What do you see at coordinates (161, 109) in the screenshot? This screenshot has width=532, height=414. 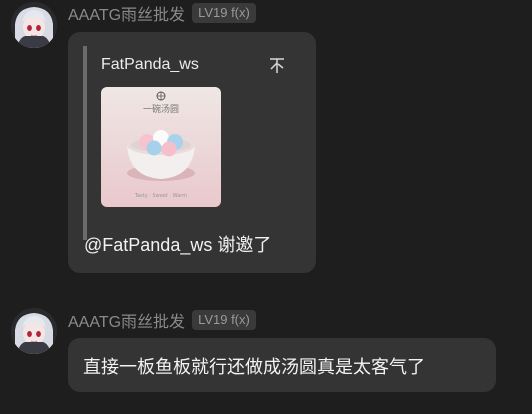 I see `image-caption: 一碗汤圆` at bounding box center [161, 109].